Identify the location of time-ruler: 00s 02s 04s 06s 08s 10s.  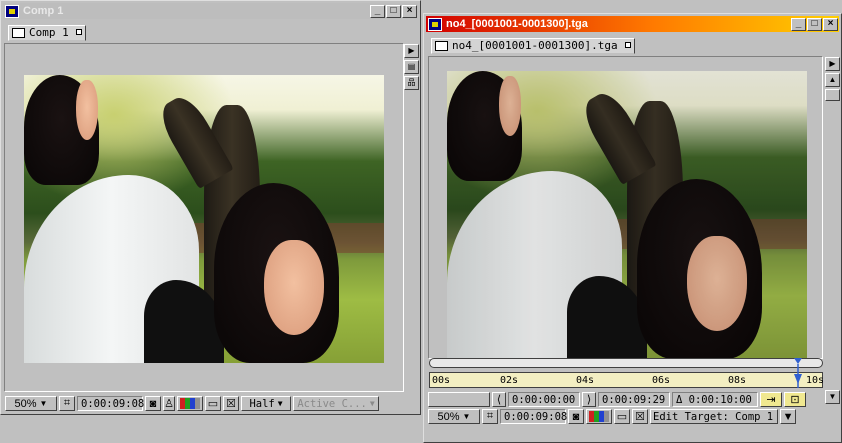
(627, 380).